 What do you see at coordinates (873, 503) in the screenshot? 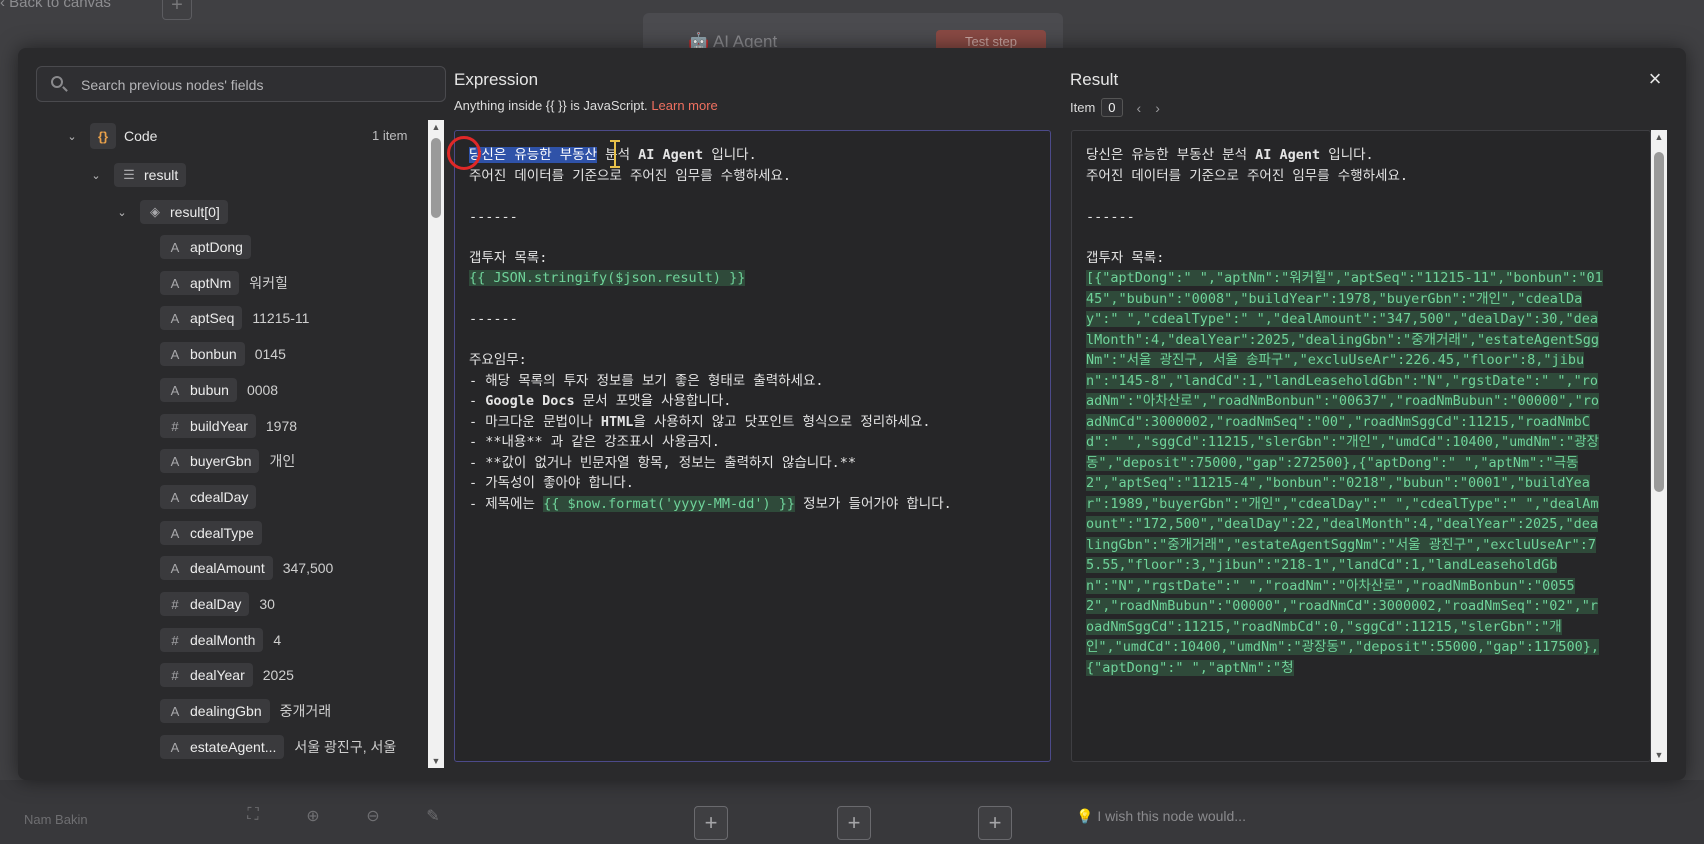
I see `code-text: 정보가 들어가야 합니다.` at bounding box center [873, 503].